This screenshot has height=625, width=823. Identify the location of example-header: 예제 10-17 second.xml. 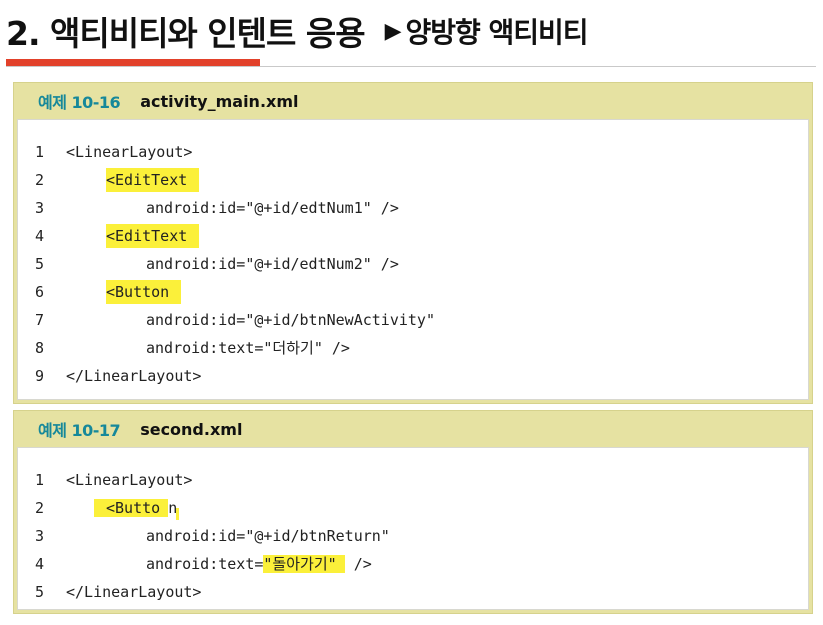
(413, 429).